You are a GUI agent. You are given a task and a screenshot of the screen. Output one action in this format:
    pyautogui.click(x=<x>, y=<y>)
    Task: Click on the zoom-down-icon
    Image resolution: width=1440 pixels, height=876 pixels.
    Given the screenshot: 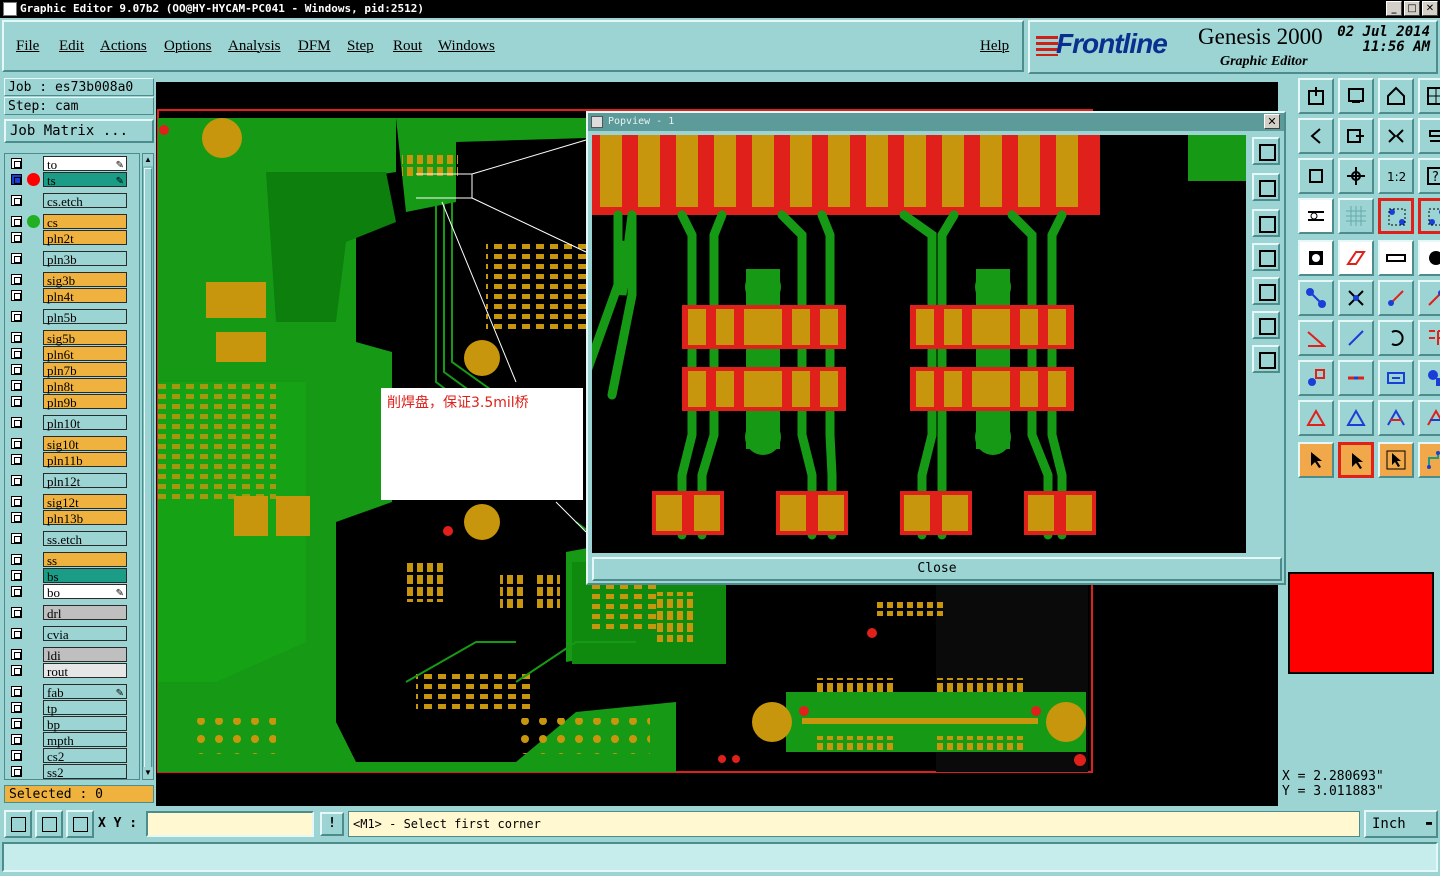 What is the action you would take?
    pyautogui.click(x=1356, y=96)
    